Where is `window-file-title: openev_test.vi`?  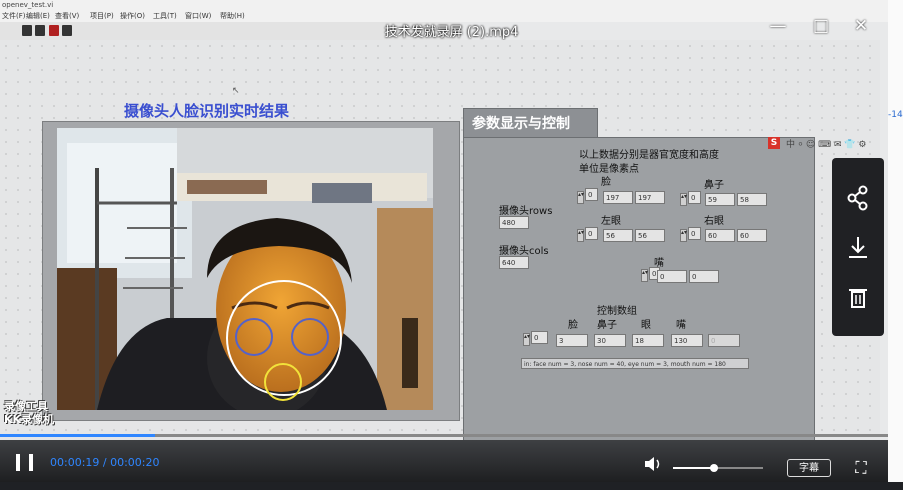
window-file-title: openev_test.vi is located at coordinates (28, 5).